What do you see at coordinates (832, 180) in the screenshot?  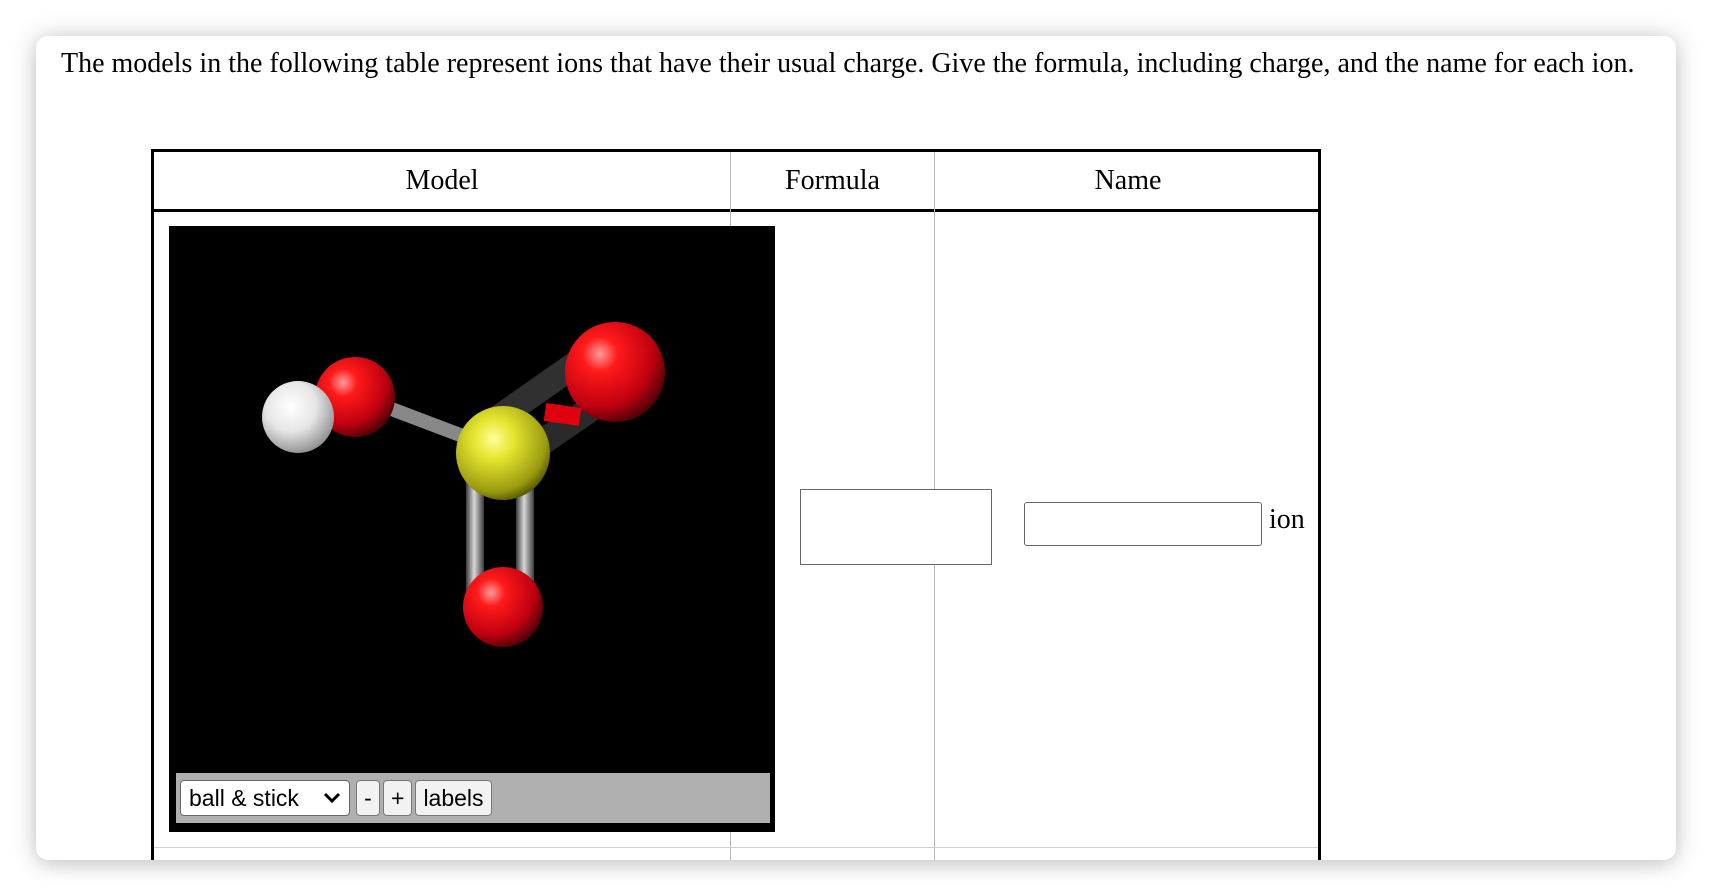 I see `header-formula: Formula` at bounding box center [832, 180].